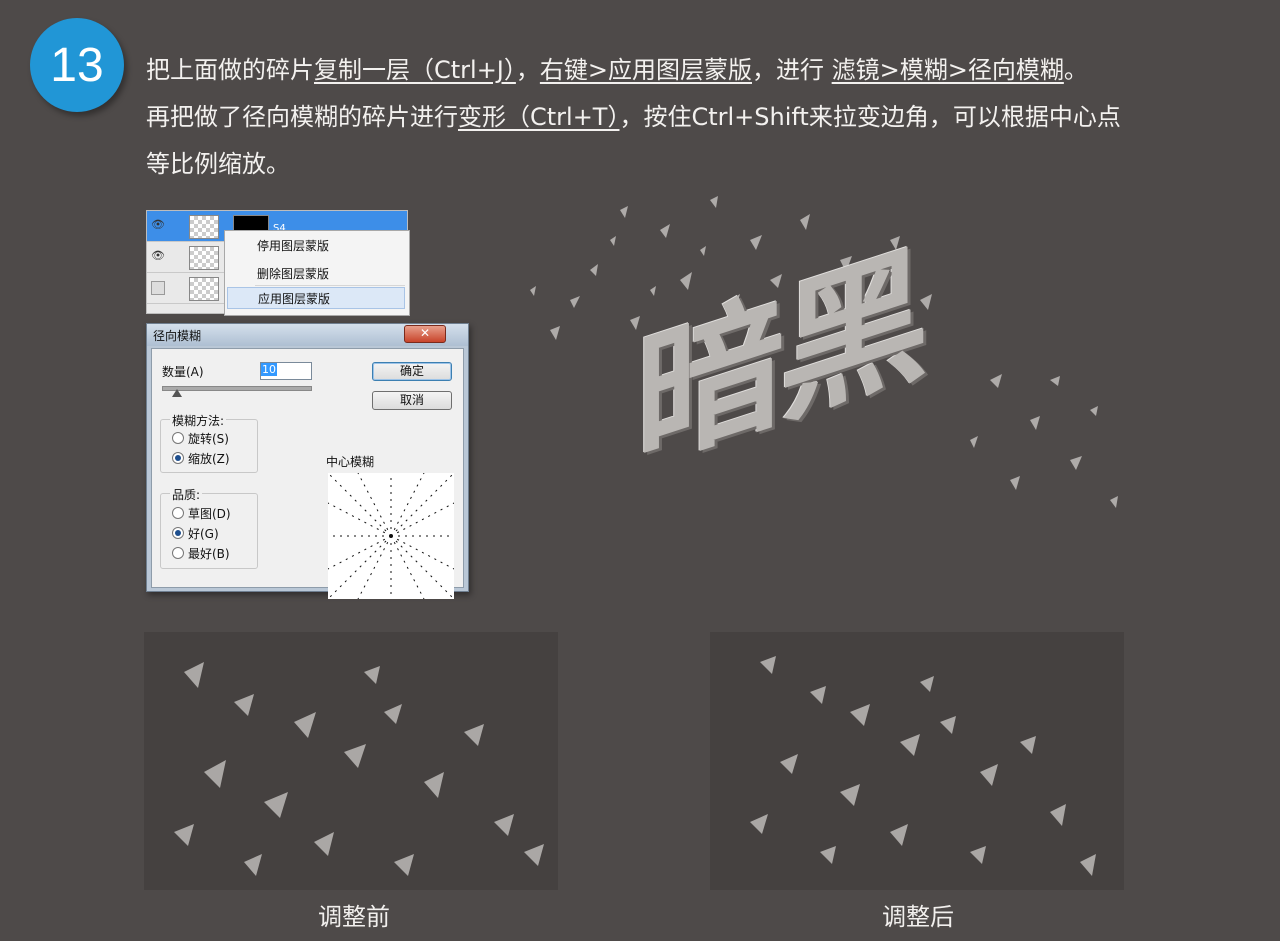 The width and height of the screenshot is (1280, 941). What do you see at coordinates (230, 70) in the screenshot?
I see `text-segment: 把上面做的碎片` at bounding box center [230, 70].